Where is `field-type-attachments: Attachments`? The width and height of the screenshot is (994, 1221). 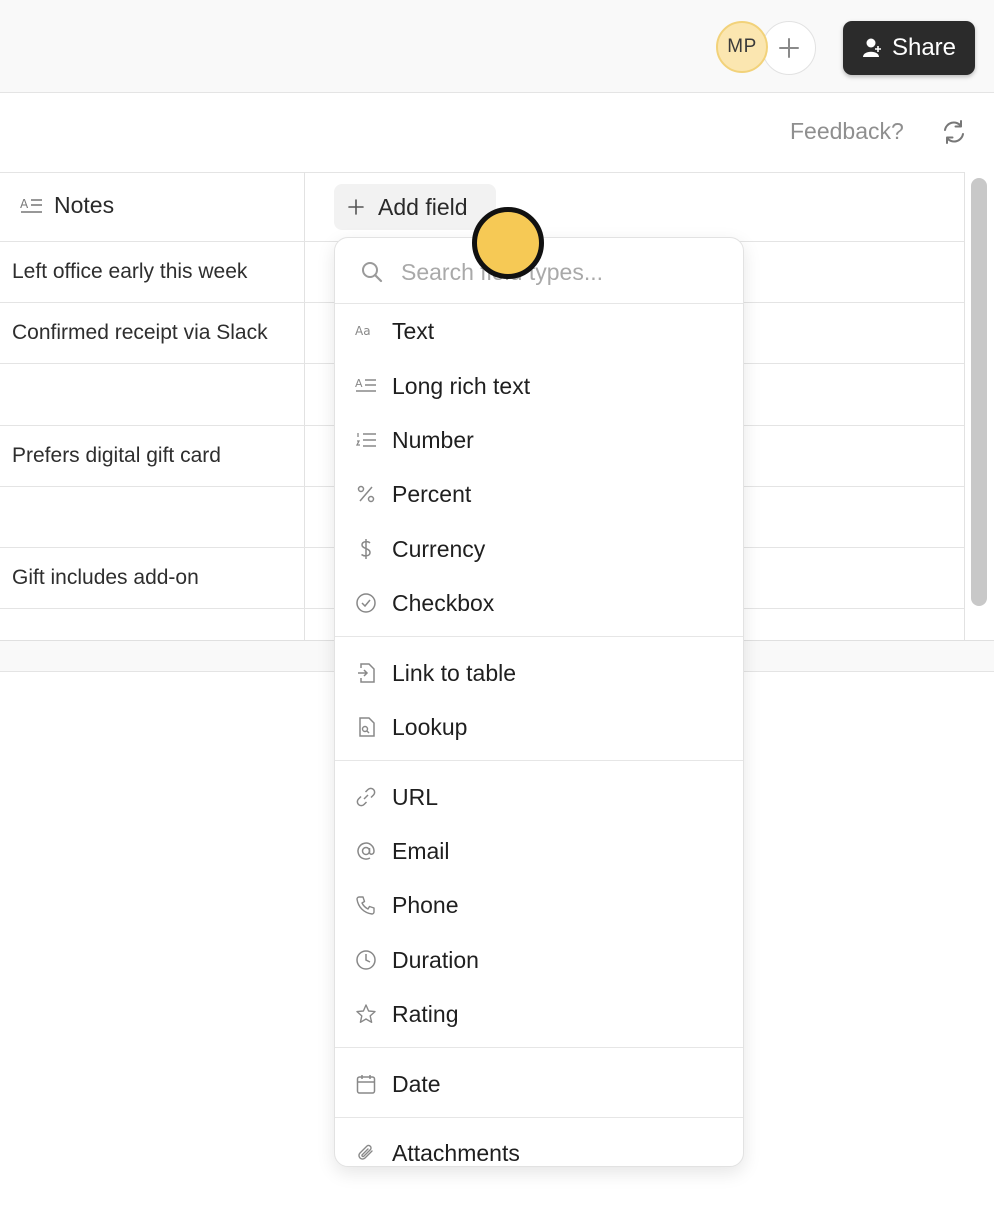 field-type-attachments: Attachments is located at coordinates (539, 1147).